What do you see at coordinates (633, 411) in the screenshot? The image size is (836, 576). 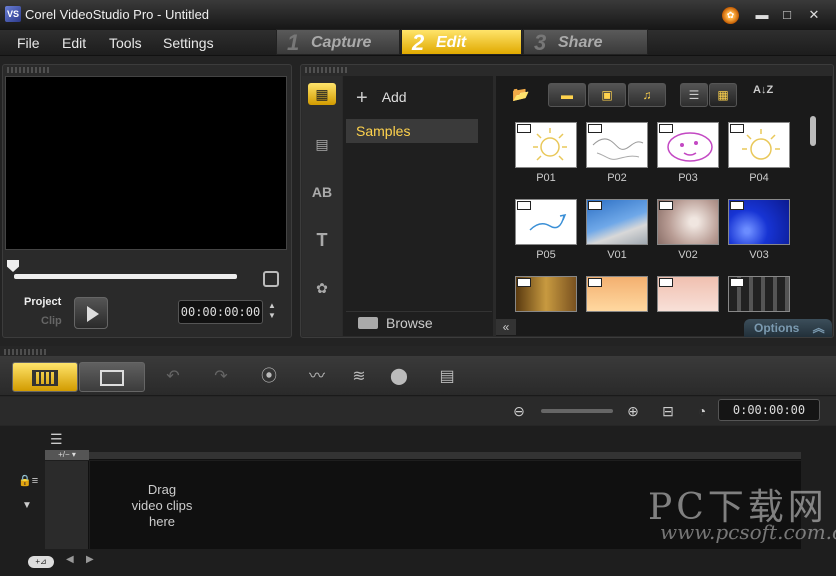 I see `zoom-in-icon: ⊕` at bounding box center [633, 411].